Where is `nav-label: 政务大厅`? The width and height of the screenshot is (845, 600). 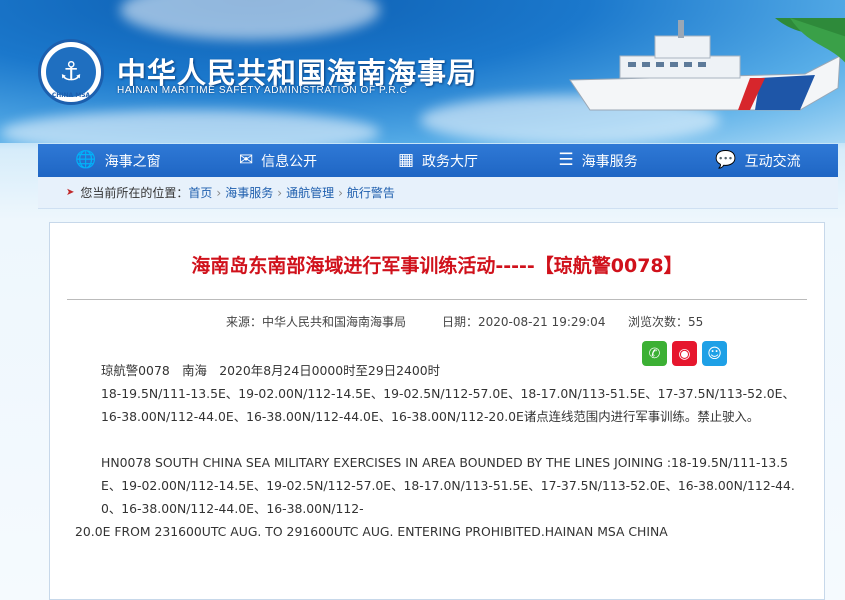 nav-label: 政务大厅 is located at coordinates (450, 161).